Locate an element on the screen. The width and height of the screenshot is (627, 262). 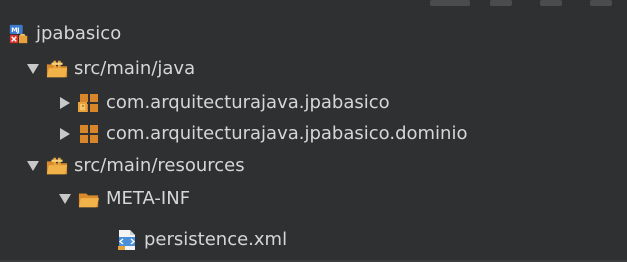
tree-item-label: jpabasico is located at coordinates (79, 33).